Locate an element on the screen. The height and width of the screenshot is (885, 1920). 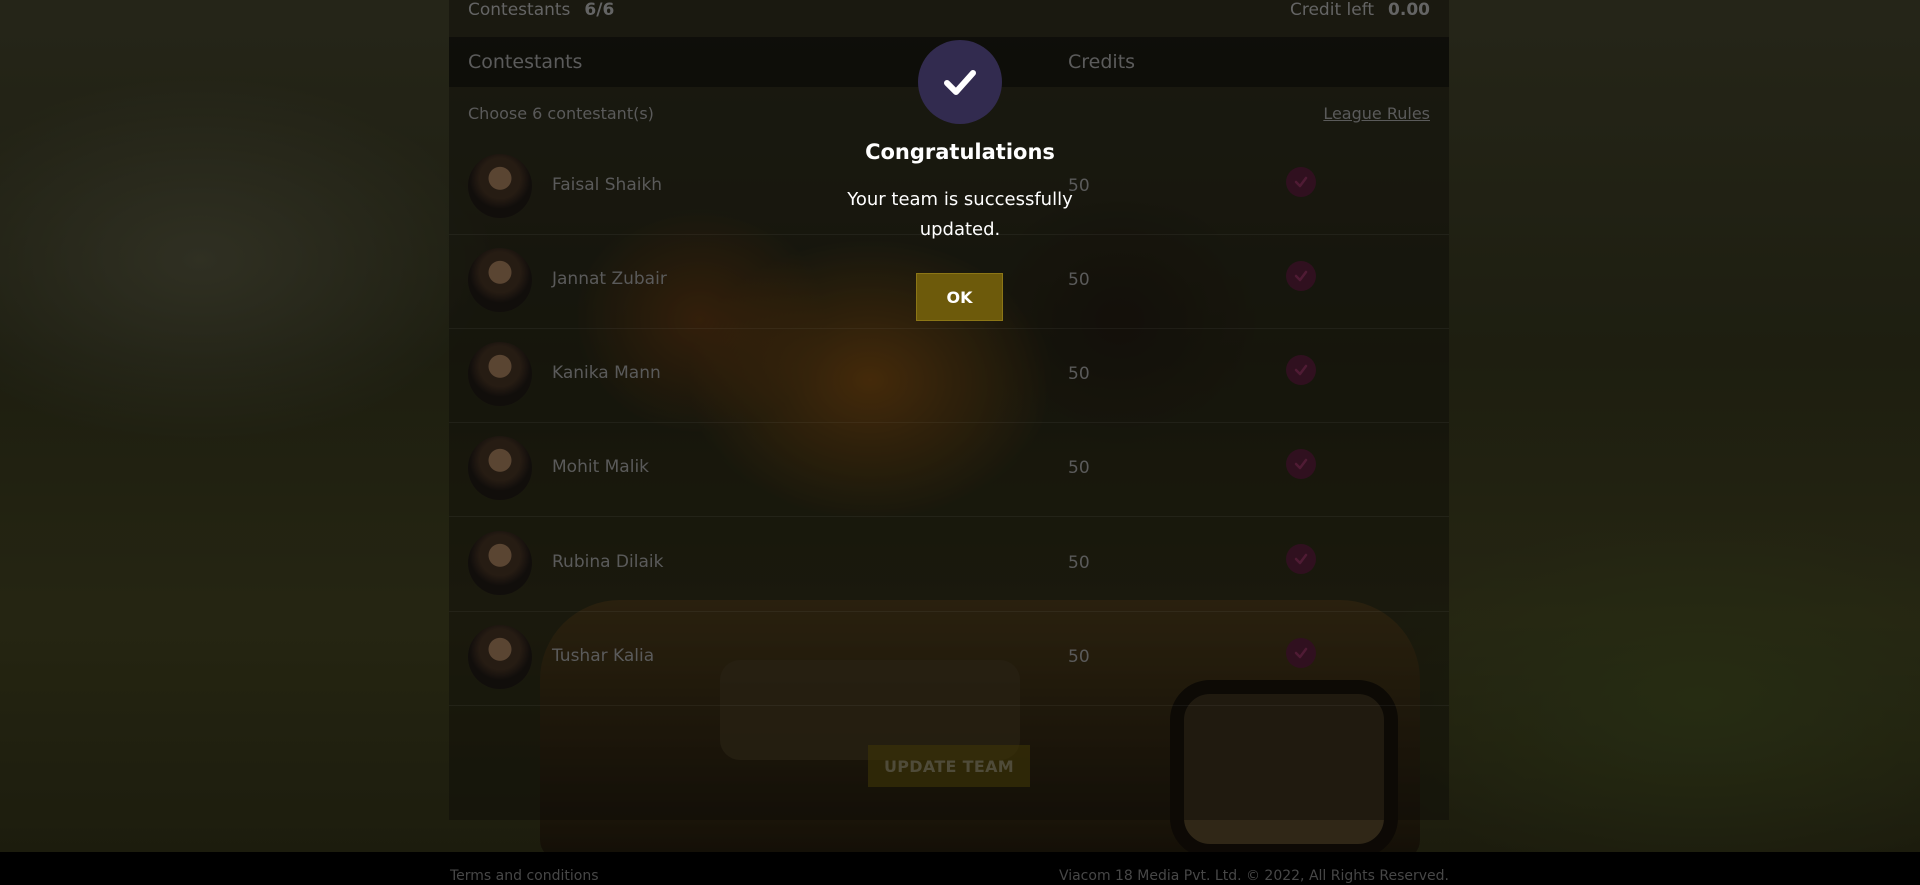
dialog-title: Congratulations is located at coordinates (960, 152).